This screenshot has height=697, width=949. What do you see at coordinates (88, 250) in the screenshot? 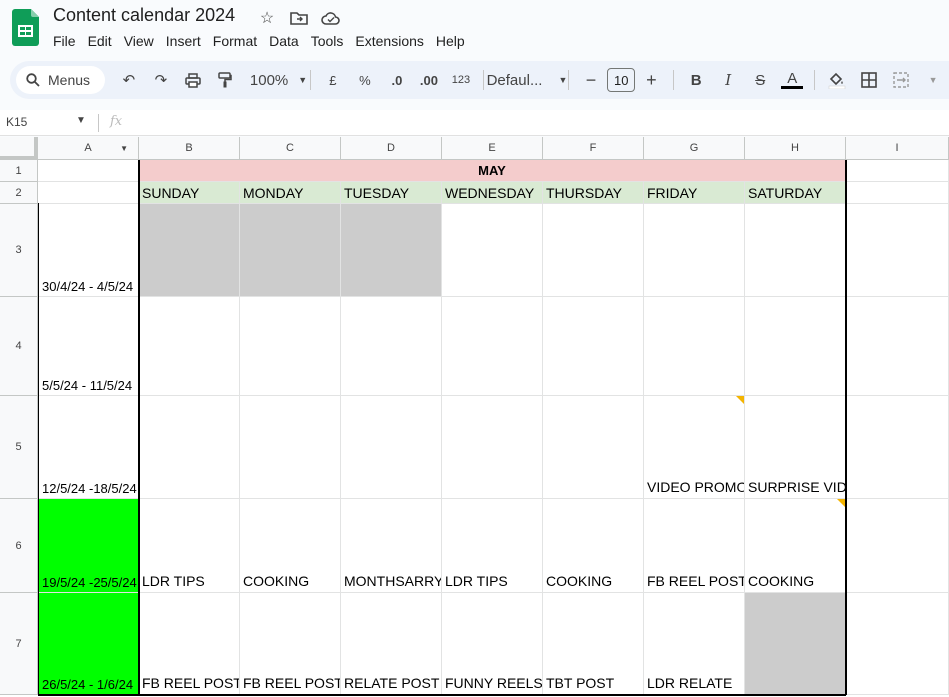
I see `week-range-cell: 30/4/24 - 4/5/24` at bounding box center [88, 250].